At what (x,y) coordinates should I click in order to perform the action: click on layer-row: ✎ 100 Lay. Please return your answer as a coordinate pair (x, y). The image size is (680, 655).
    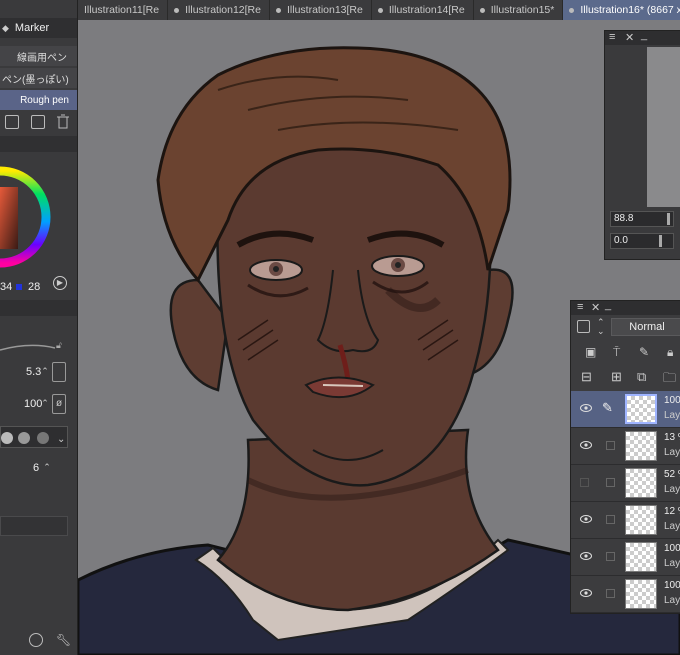
    Looking at the image, I should click on (625, 409).